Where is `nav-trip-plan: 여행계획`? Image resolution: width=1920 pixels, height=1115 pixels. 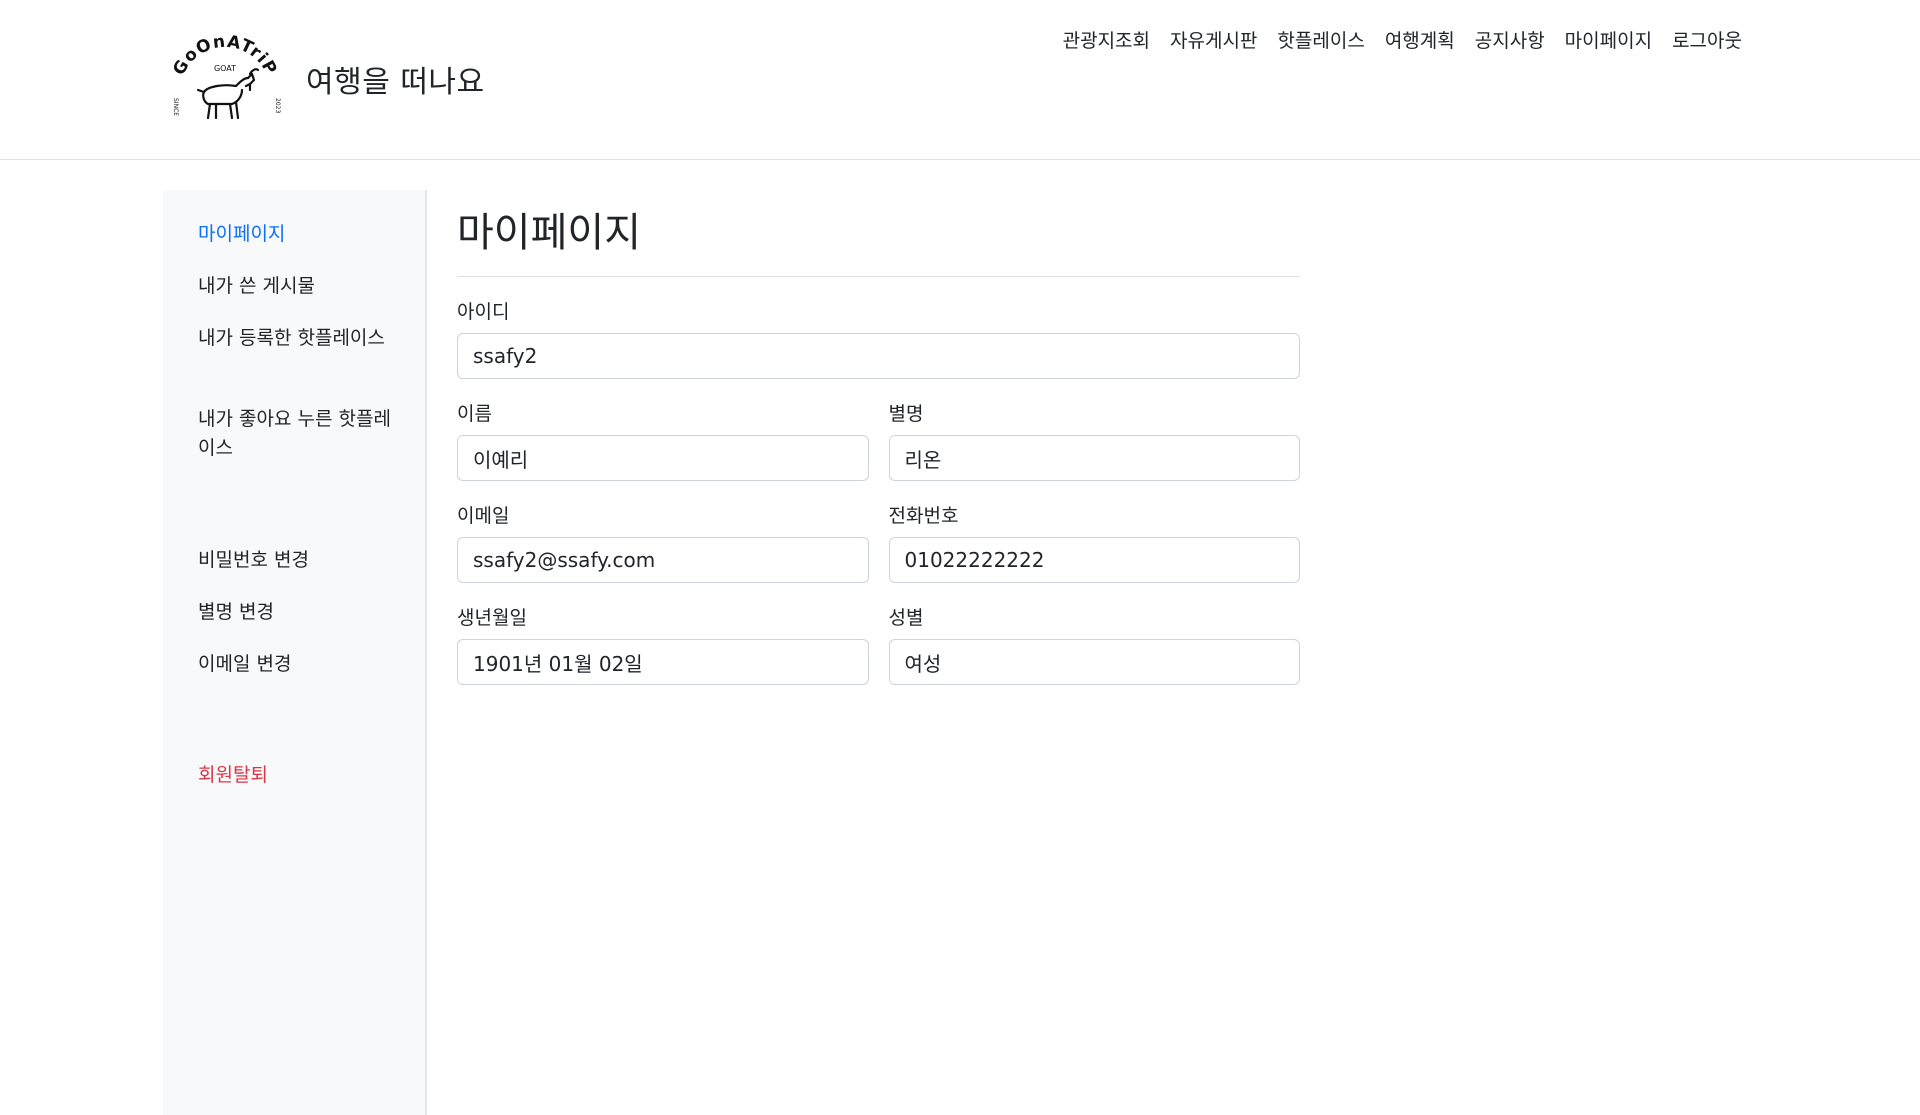 nav-trip-plan: 여행계획 is located at coordinates (1420, 39).